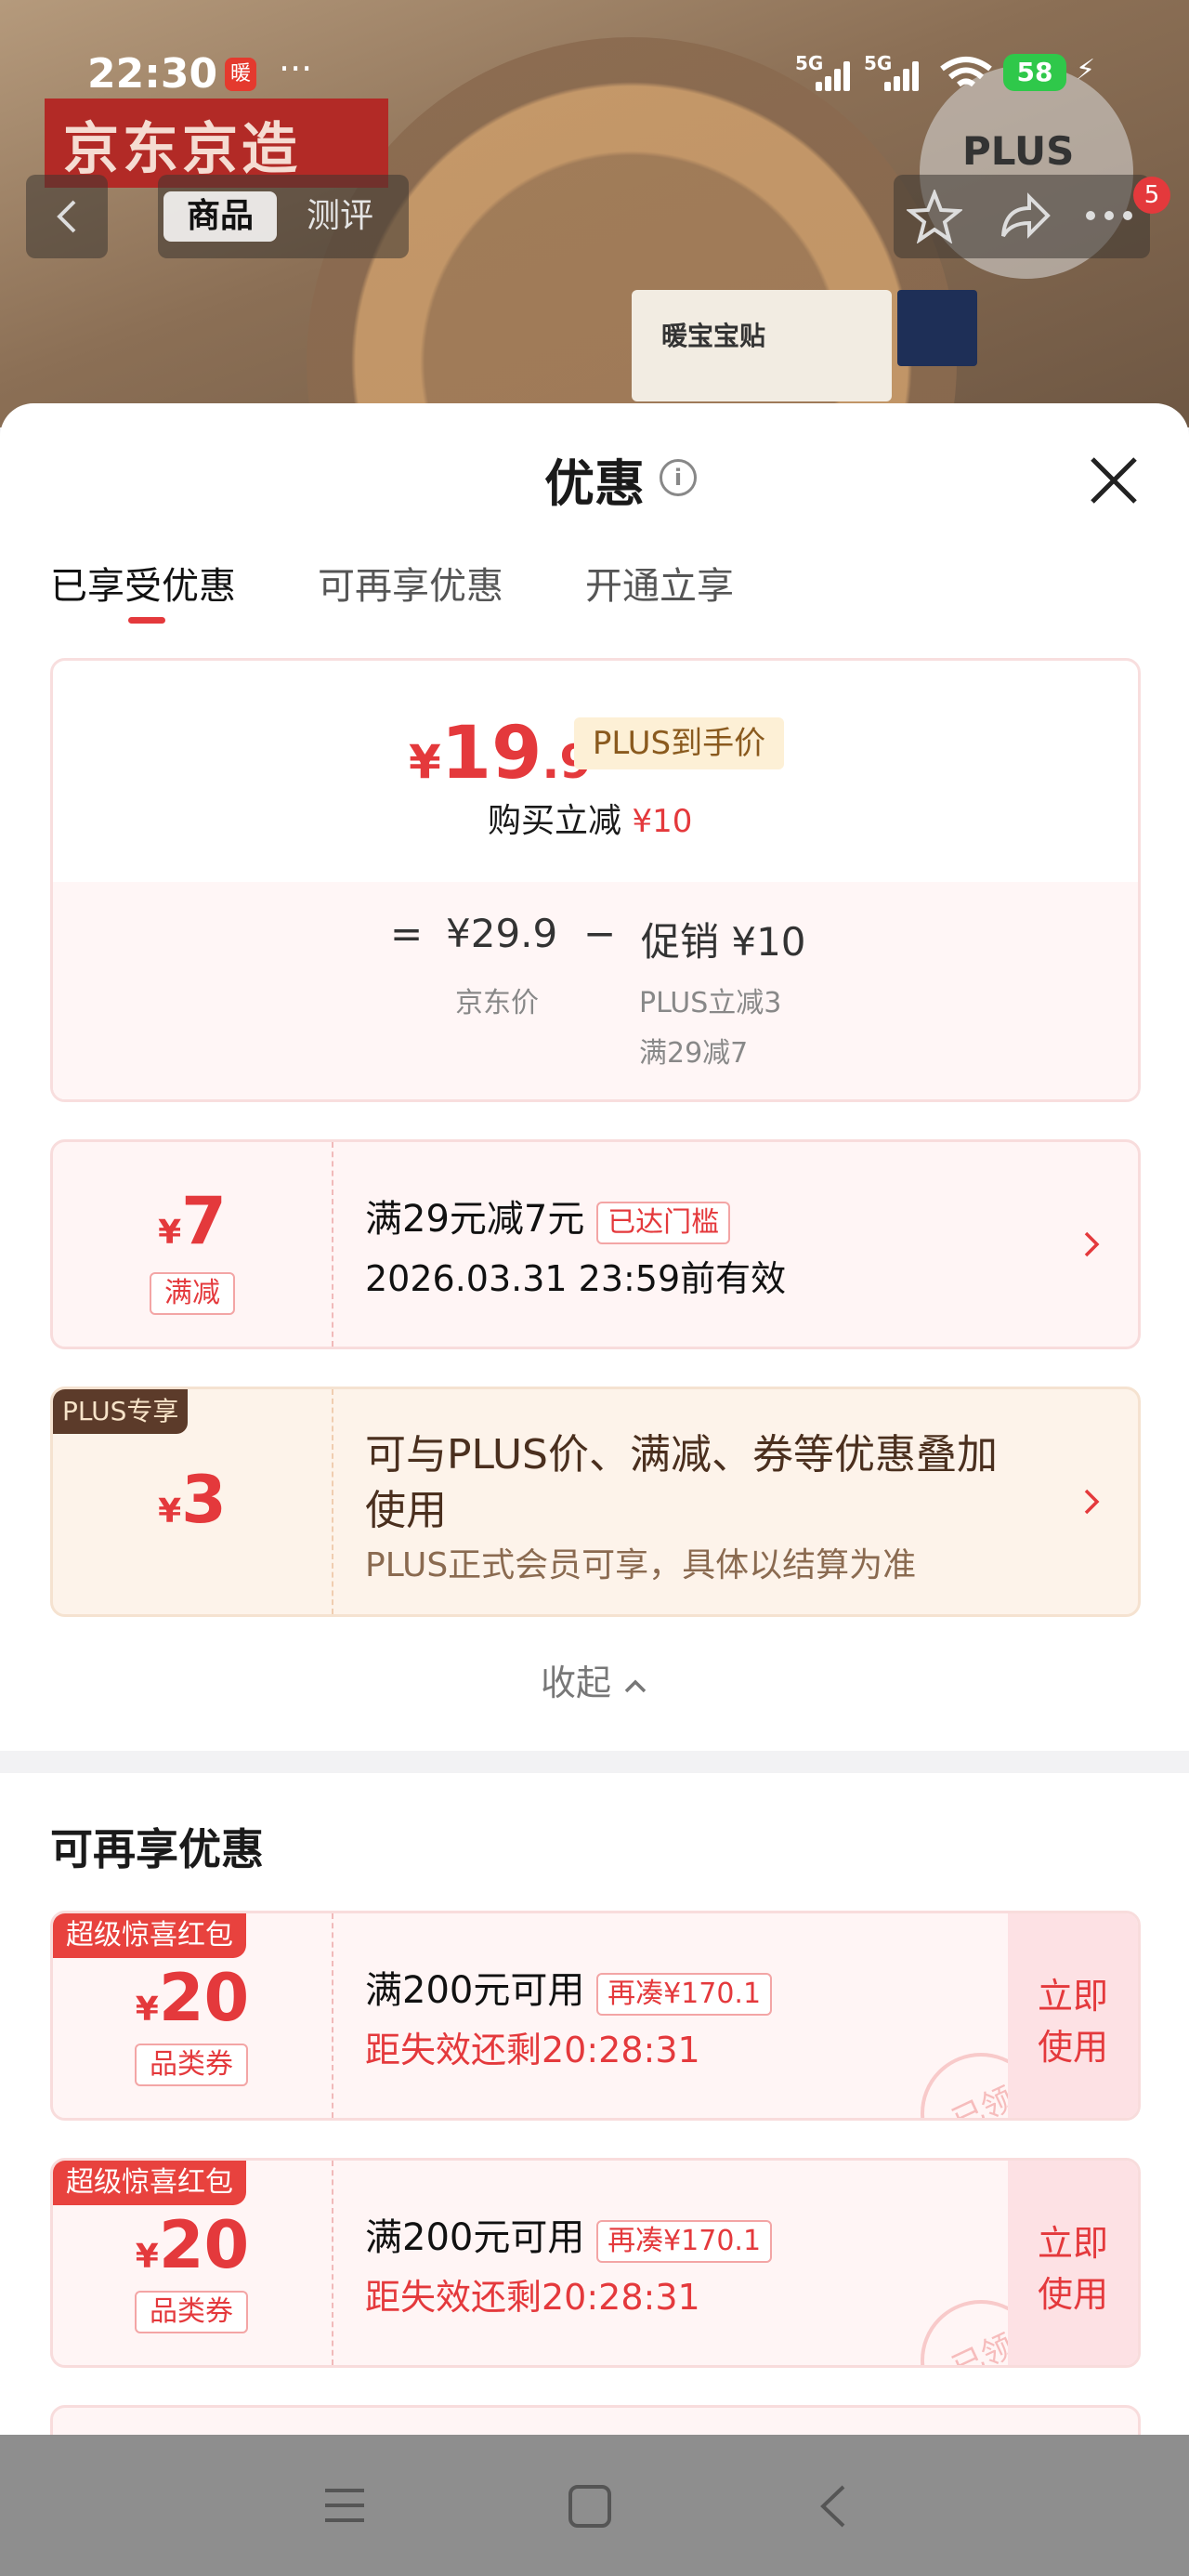 The width and height of the screenshot is (1189, 2576). Describe the element at coordinates (590, 2506) in the screenshot. I see `home-icon` at that location.